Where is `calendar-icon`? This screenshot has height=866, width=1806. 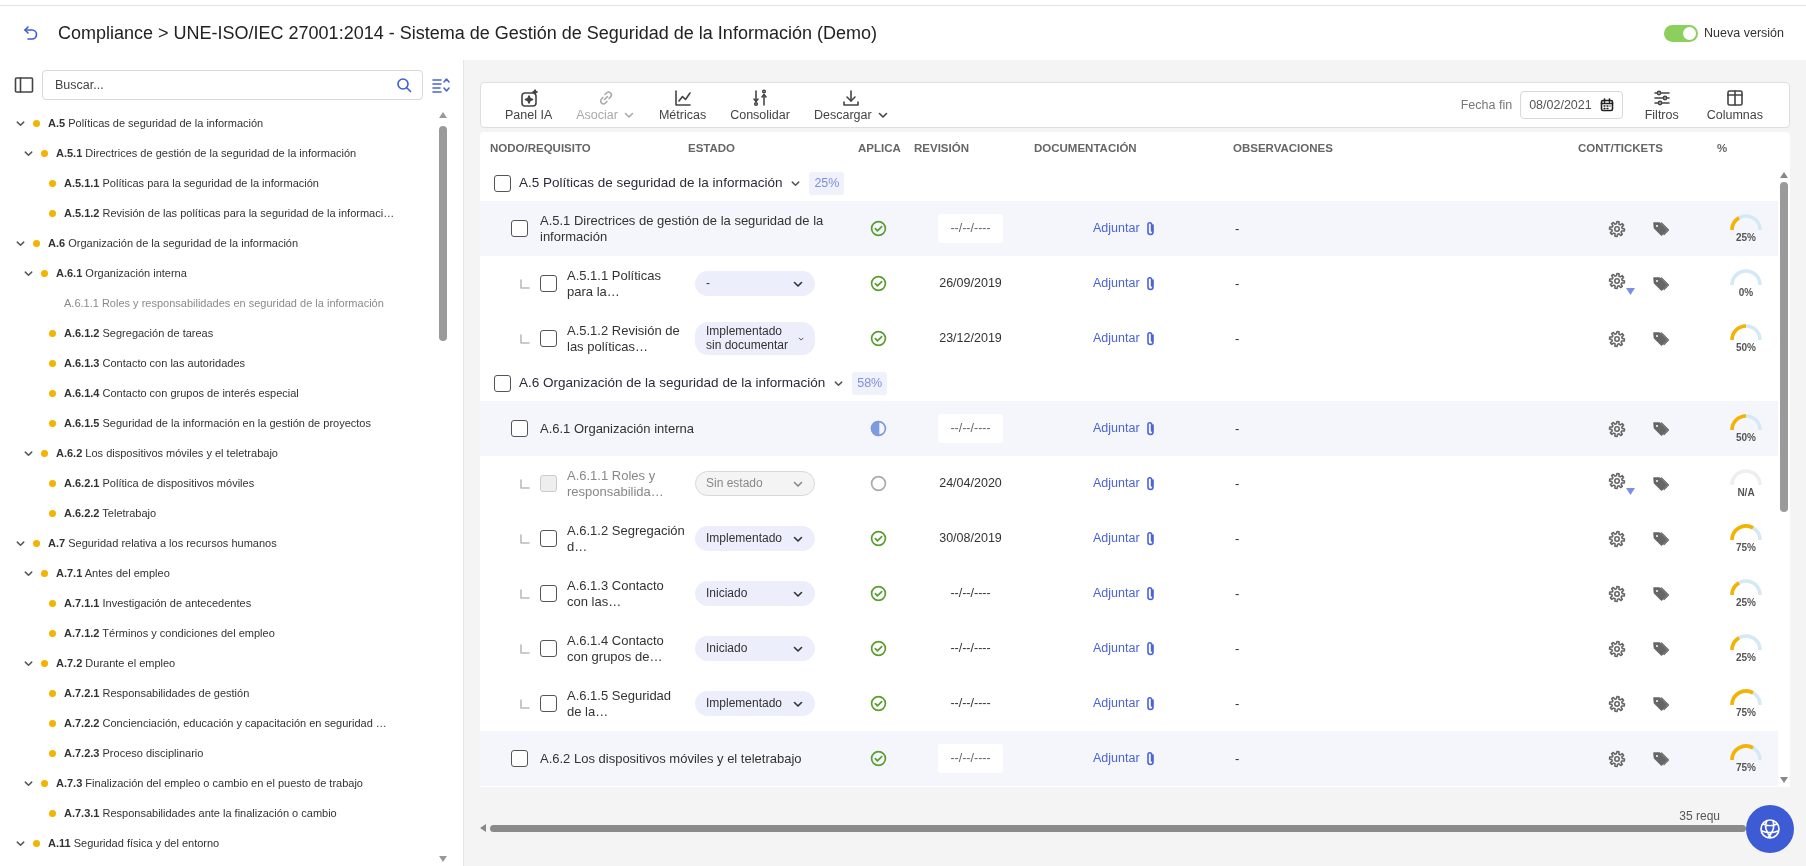
calendar-icon is located at coordinates (1606, 105).